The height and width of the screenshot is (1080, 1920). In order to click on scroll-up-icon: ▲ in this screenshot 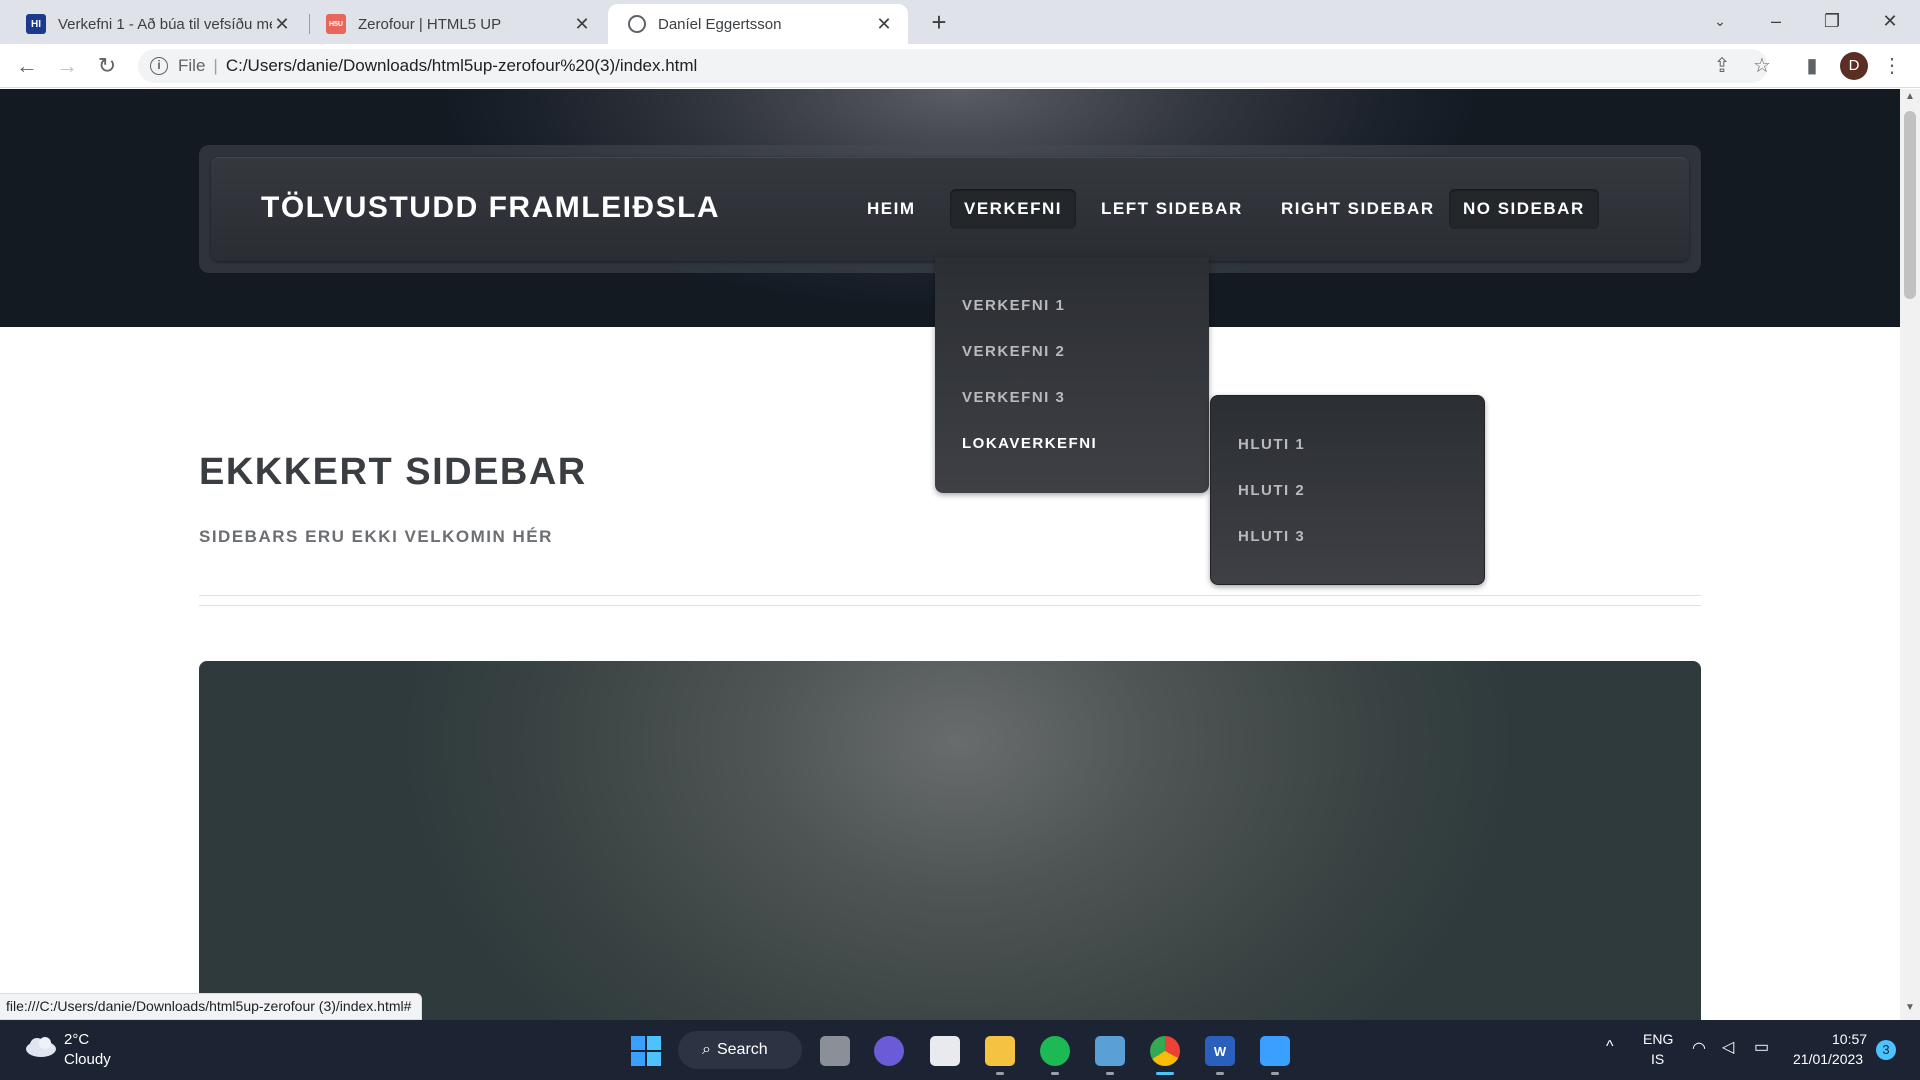, I will do `click(1910, 99)`.